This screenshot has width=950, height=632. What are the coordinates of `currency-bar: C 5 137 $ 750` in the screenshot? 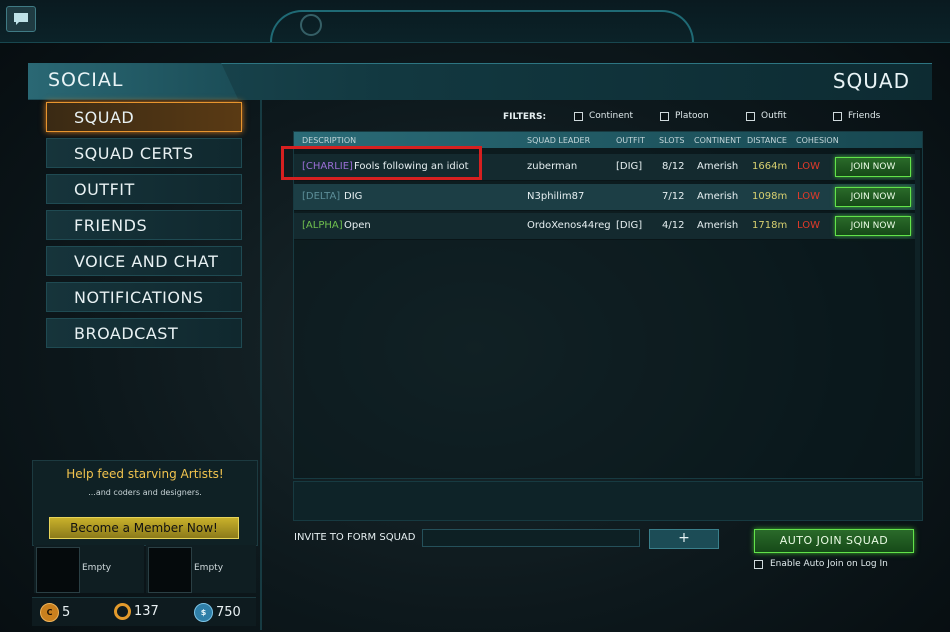 It's located at (144, 611).